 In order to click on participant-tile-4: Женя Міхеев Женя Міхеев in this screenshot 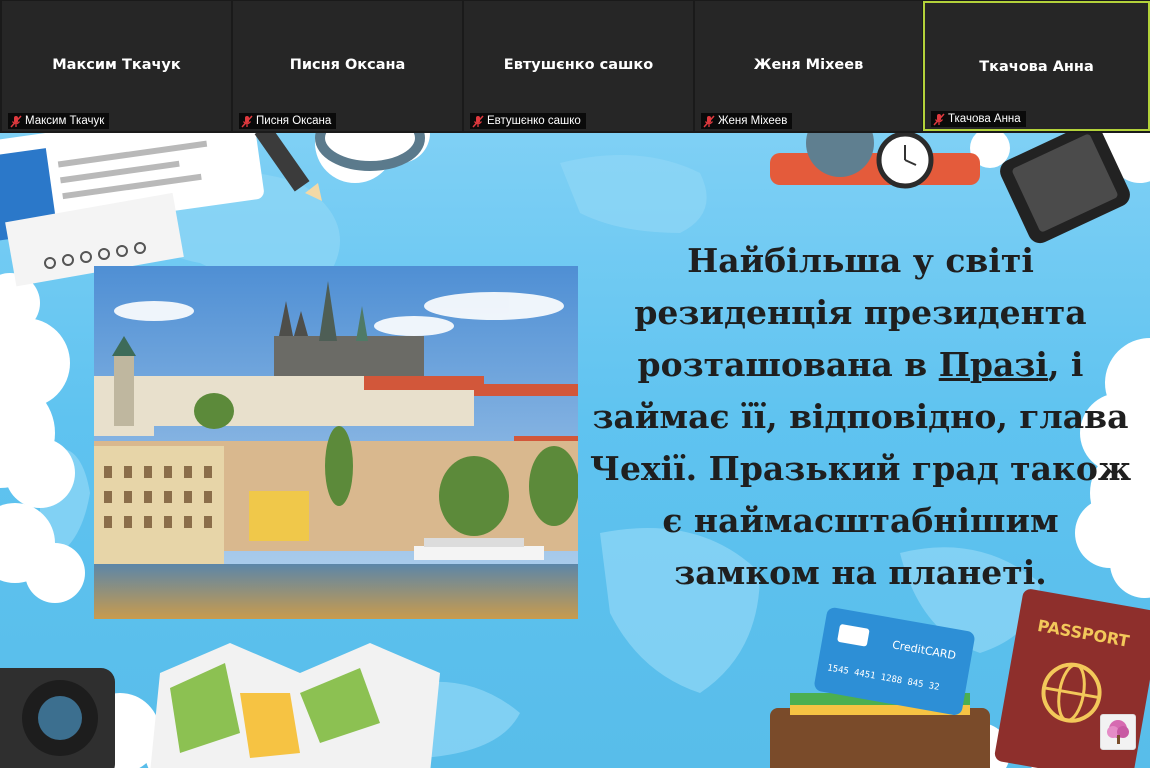, I will do `click(808, 66)`.